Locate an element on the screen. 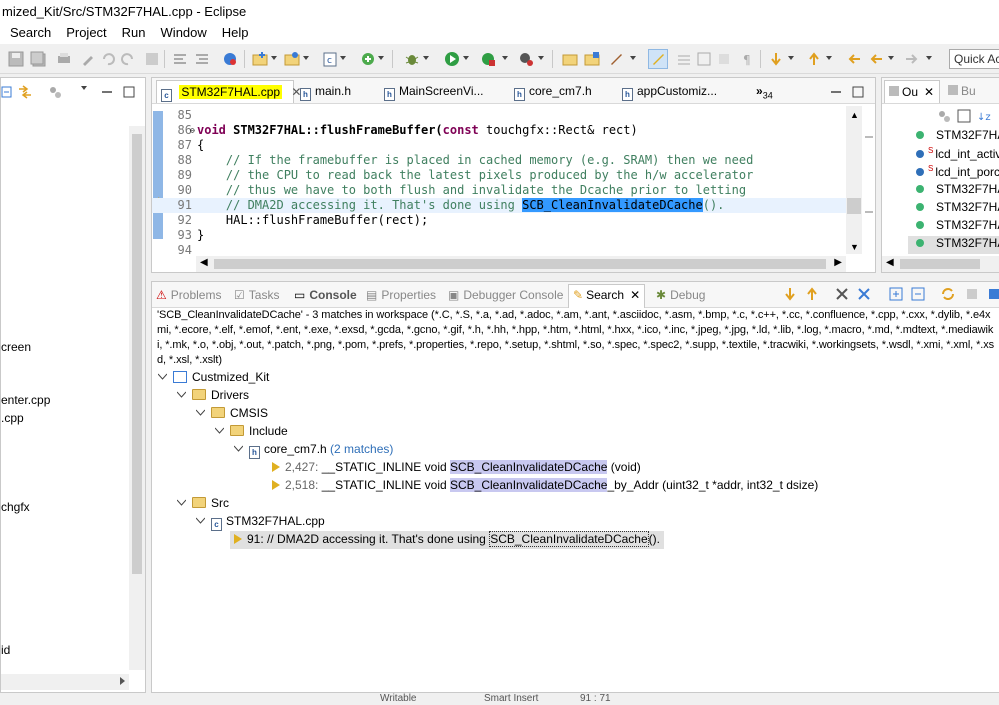 The height and width of the screenshot is (705, 999). new-class-icon: c is located at coordinates (330, 59).